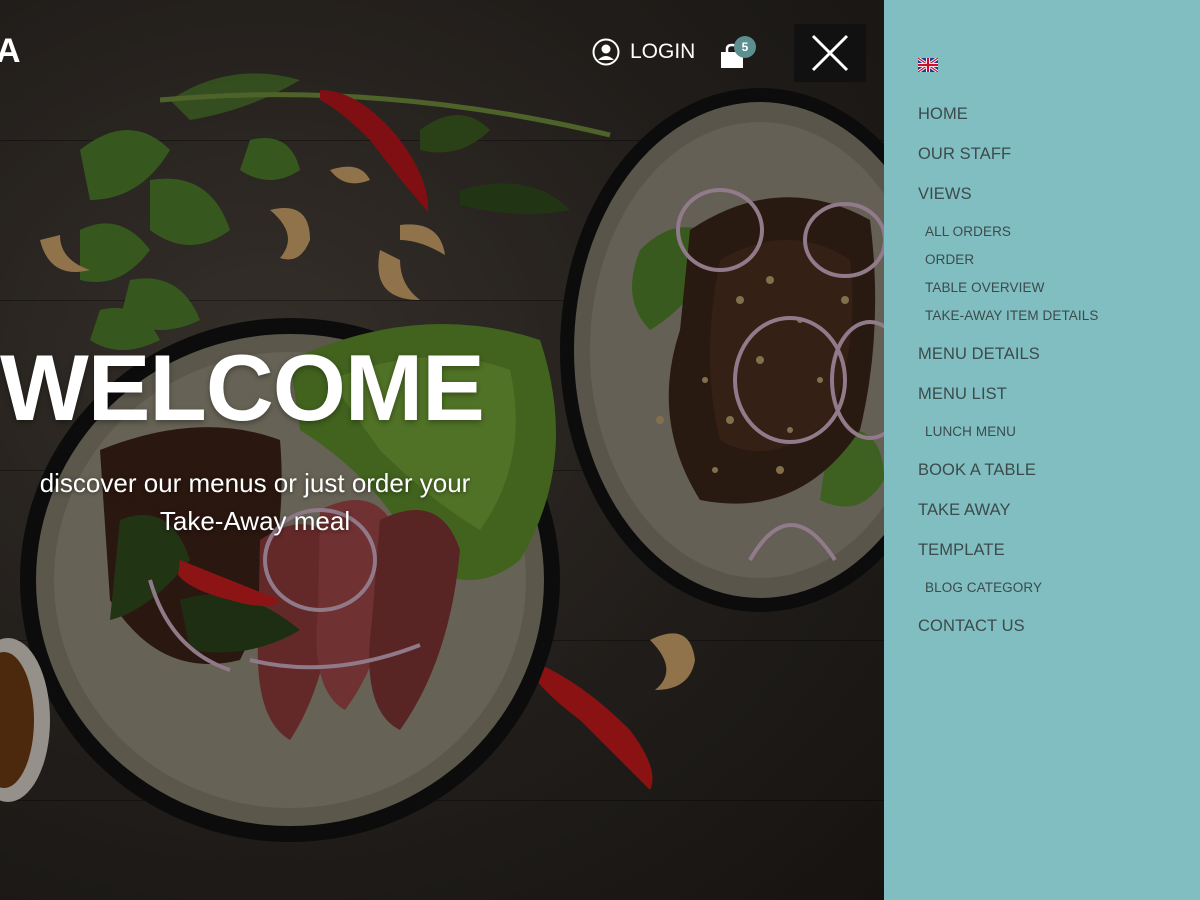 This screenshot has height=900, width=1200. I want to click on hero-subtitle-line1: discover our menus or just order your, so click(255, 483).